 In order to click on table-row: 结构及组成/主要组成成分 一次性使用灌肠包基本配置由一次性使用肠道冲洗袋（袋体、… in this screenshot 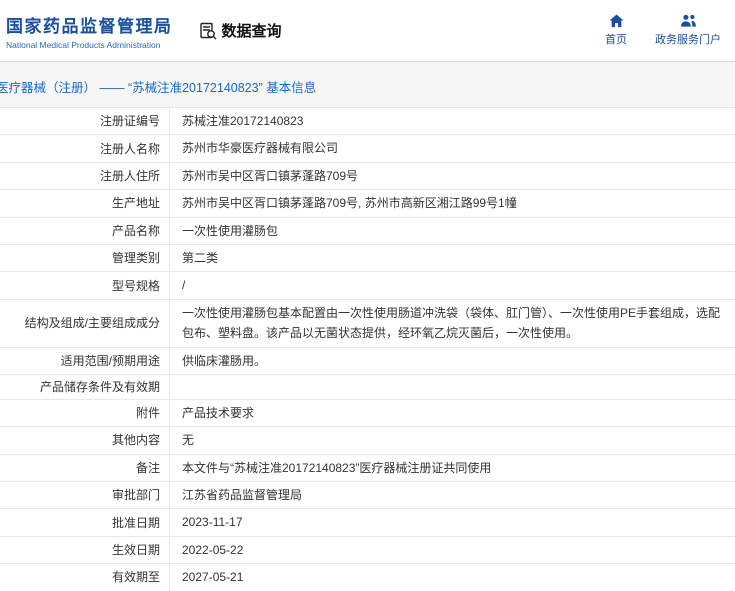, I will do `click(367, 323)`.